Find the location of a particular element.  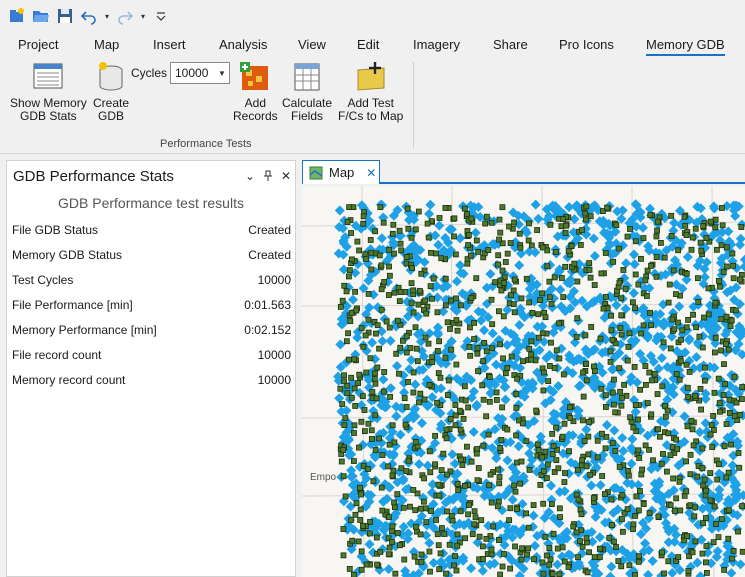

add-records-label-2: Records is located at coordinates (255, 116).